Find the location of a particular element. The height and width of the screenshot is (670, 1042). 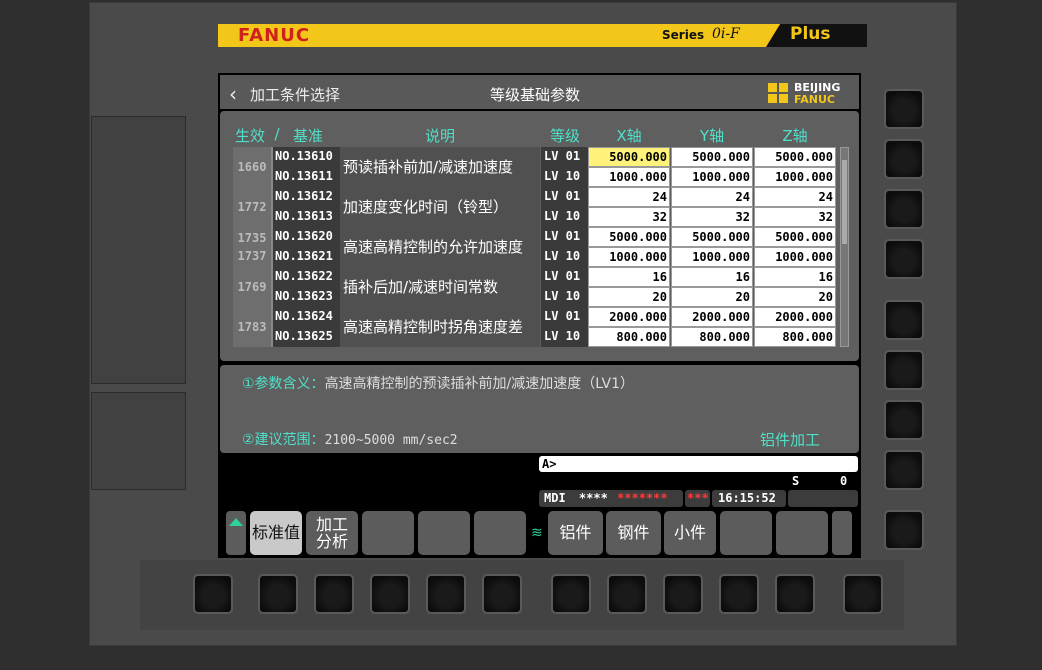

header-y-axis: Y轴 is located at coordinates (712, 136).